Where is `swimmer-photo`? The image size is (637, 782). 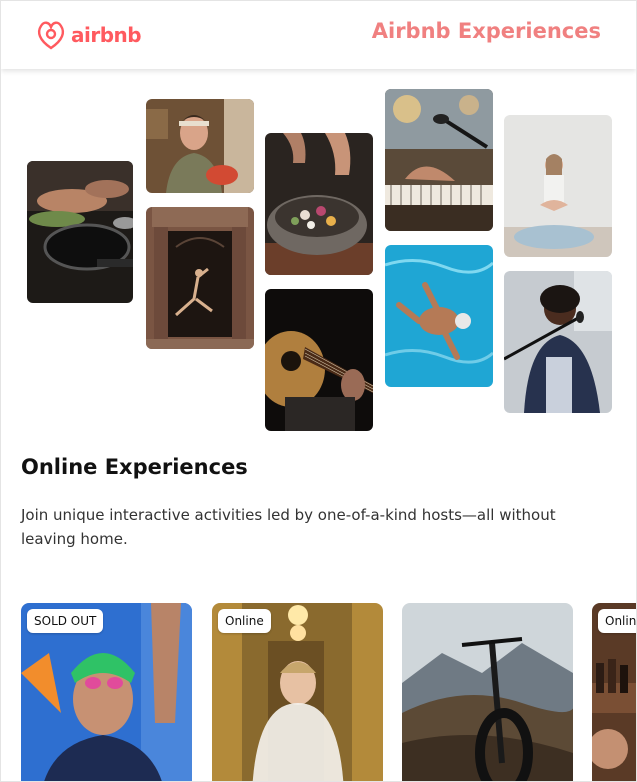
swimmer-photo is located at coordinates (439, 316).